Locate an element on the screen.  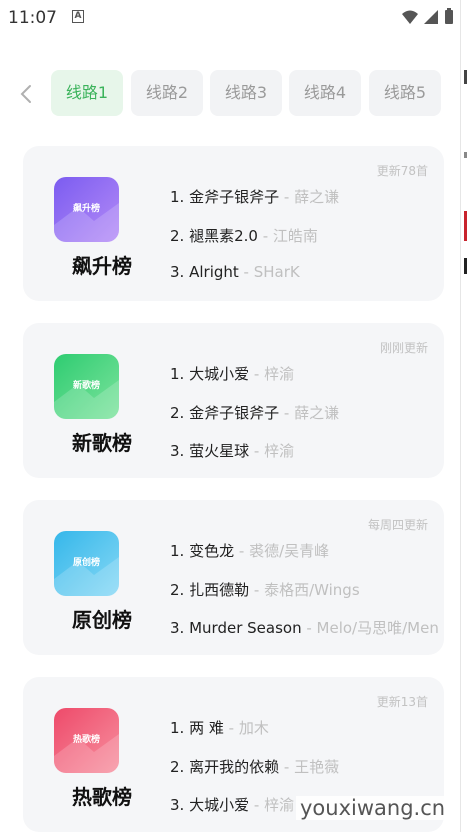
song-title: 褪黑素2.0 is located at coordinates (223, 236).